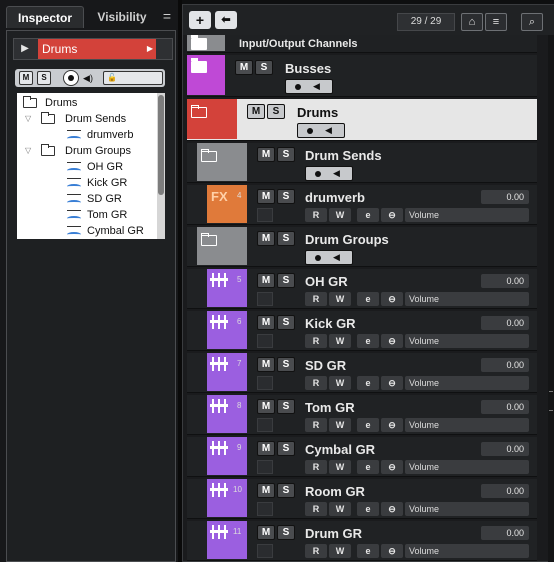  Describe the element at coordinates (167, 17) in the screenshot. I see `menu-icon: =` at that location.